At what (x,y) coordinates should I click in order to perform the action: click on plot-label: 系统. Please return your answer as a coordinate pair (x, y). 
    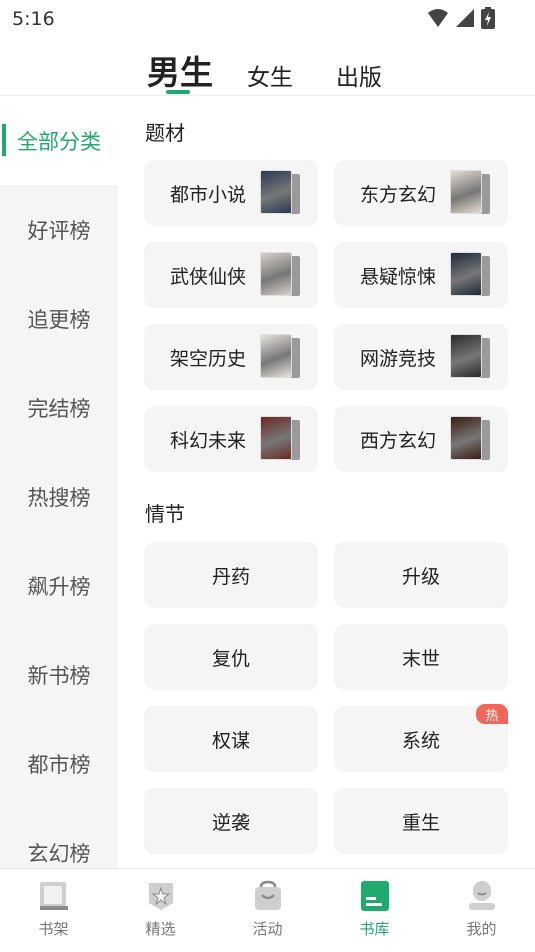
    Looking at the image, I should click on (420, 740).